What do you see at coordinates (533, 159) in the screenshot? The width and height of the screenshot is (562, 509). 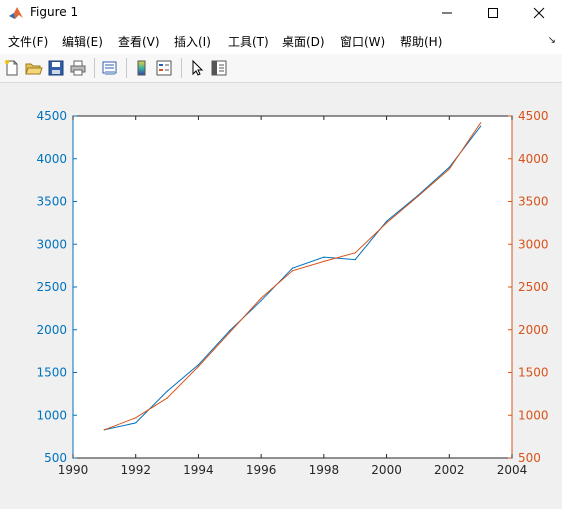 I see `right-y-tick-label: 4000` at bounding box center [533, 159].